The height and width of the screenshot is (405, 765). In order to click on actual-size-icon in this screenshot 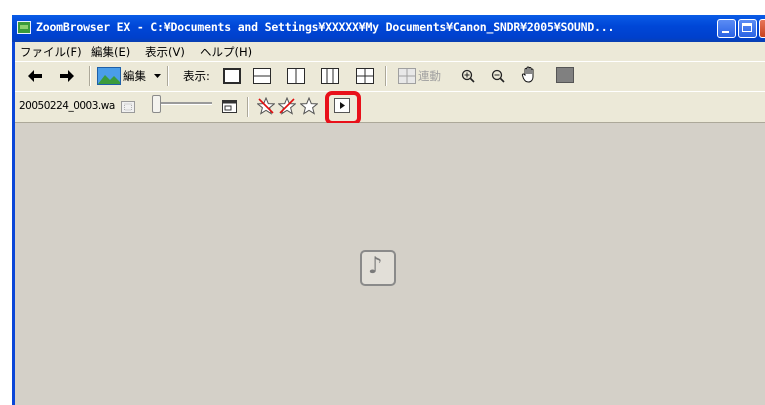, I will do `click(229, 106)`.